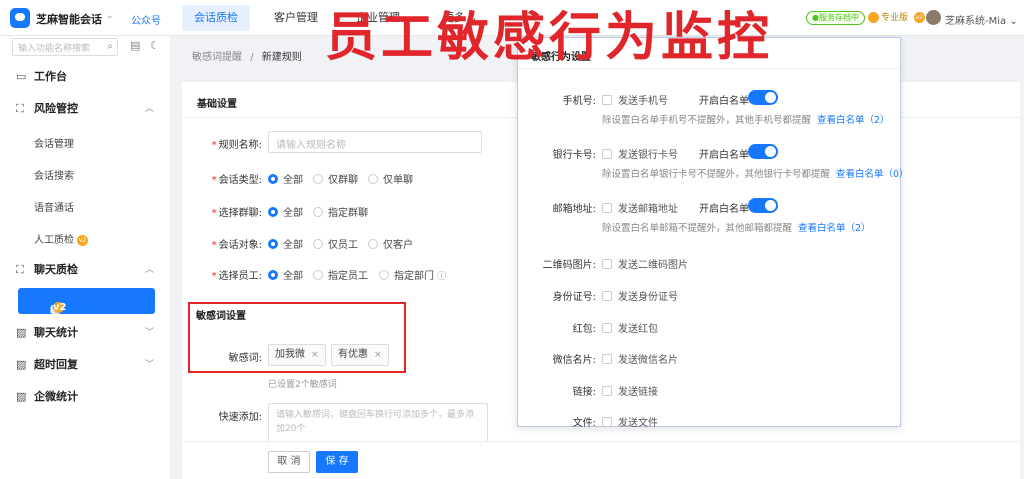  Describe the element at coordinates (755, 173) in the screenshot. I see `bank-desc: 除设置白名单银行卡号不提醒外，其他银行卡号都提醒 查看白名单（0）` at that location.